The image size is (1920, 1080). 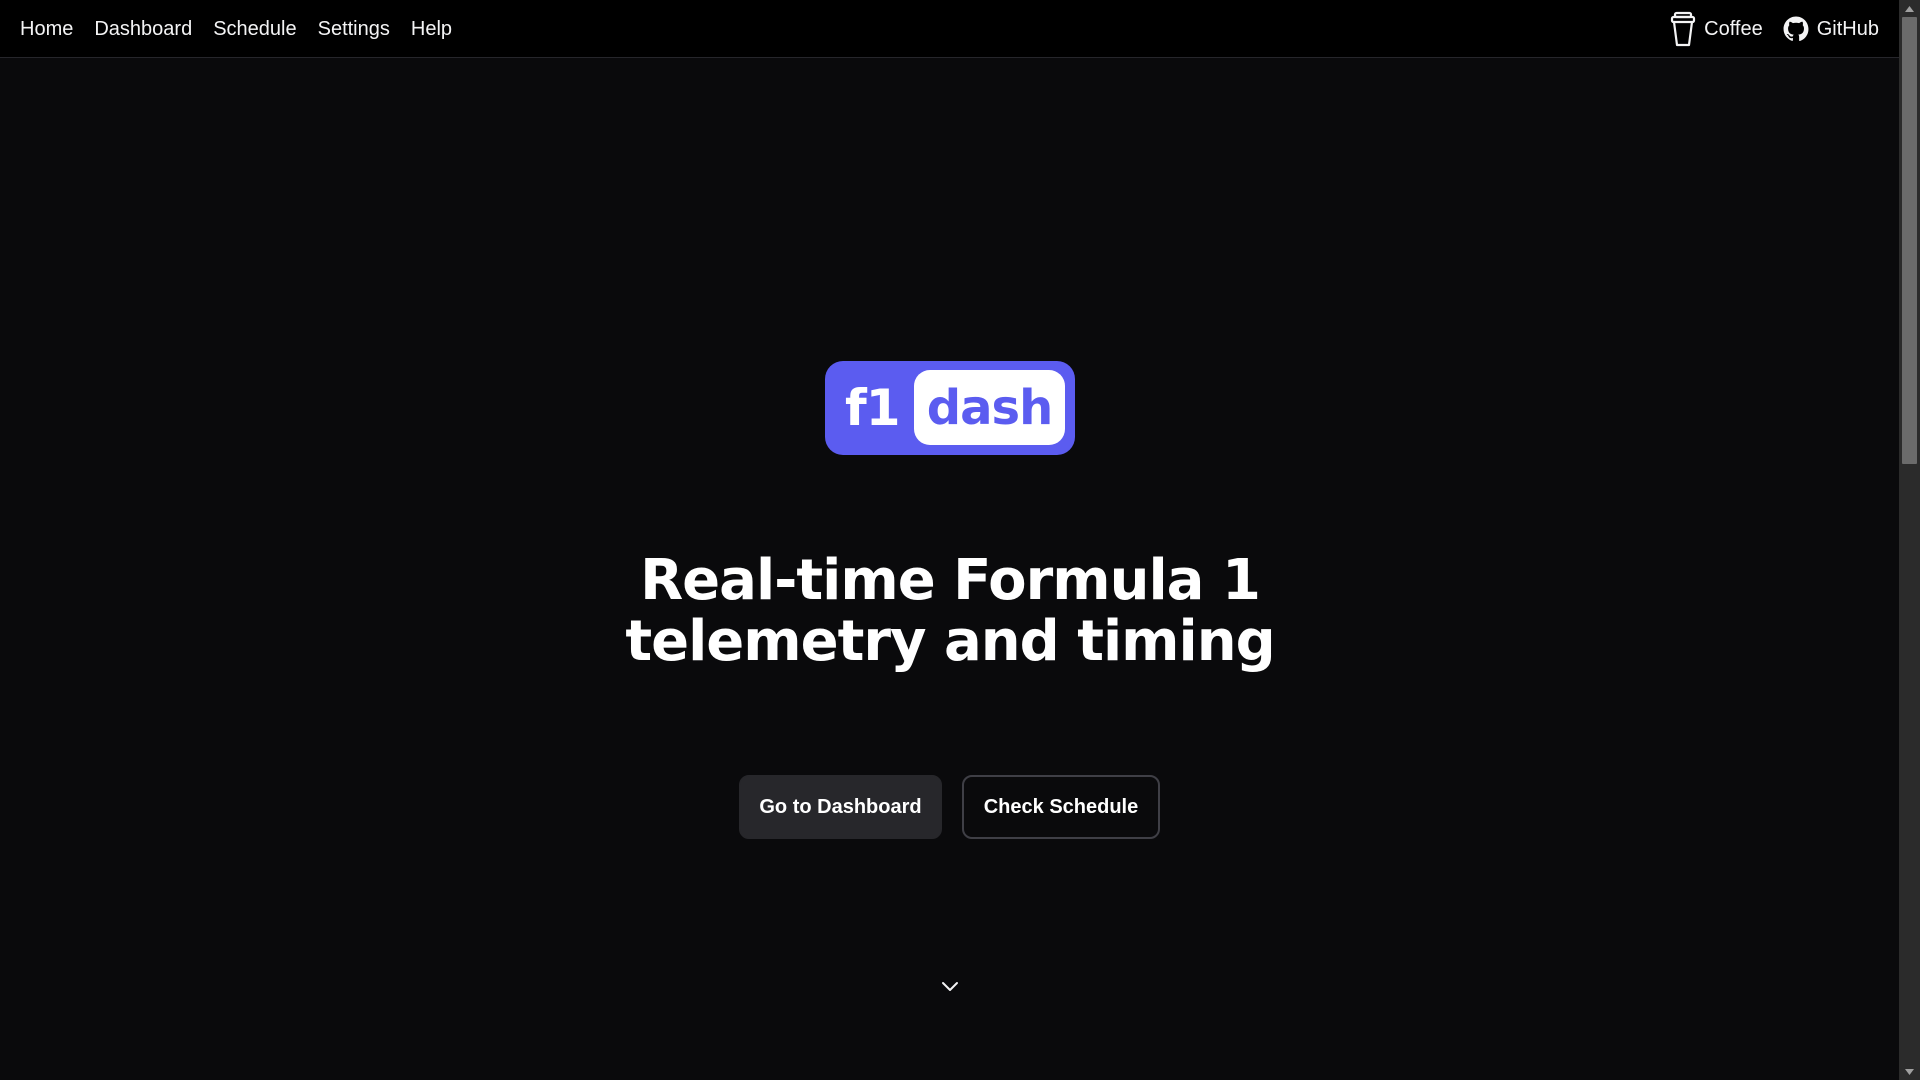 I want to click on page-scrollbar, so click(x=1909, y=540).